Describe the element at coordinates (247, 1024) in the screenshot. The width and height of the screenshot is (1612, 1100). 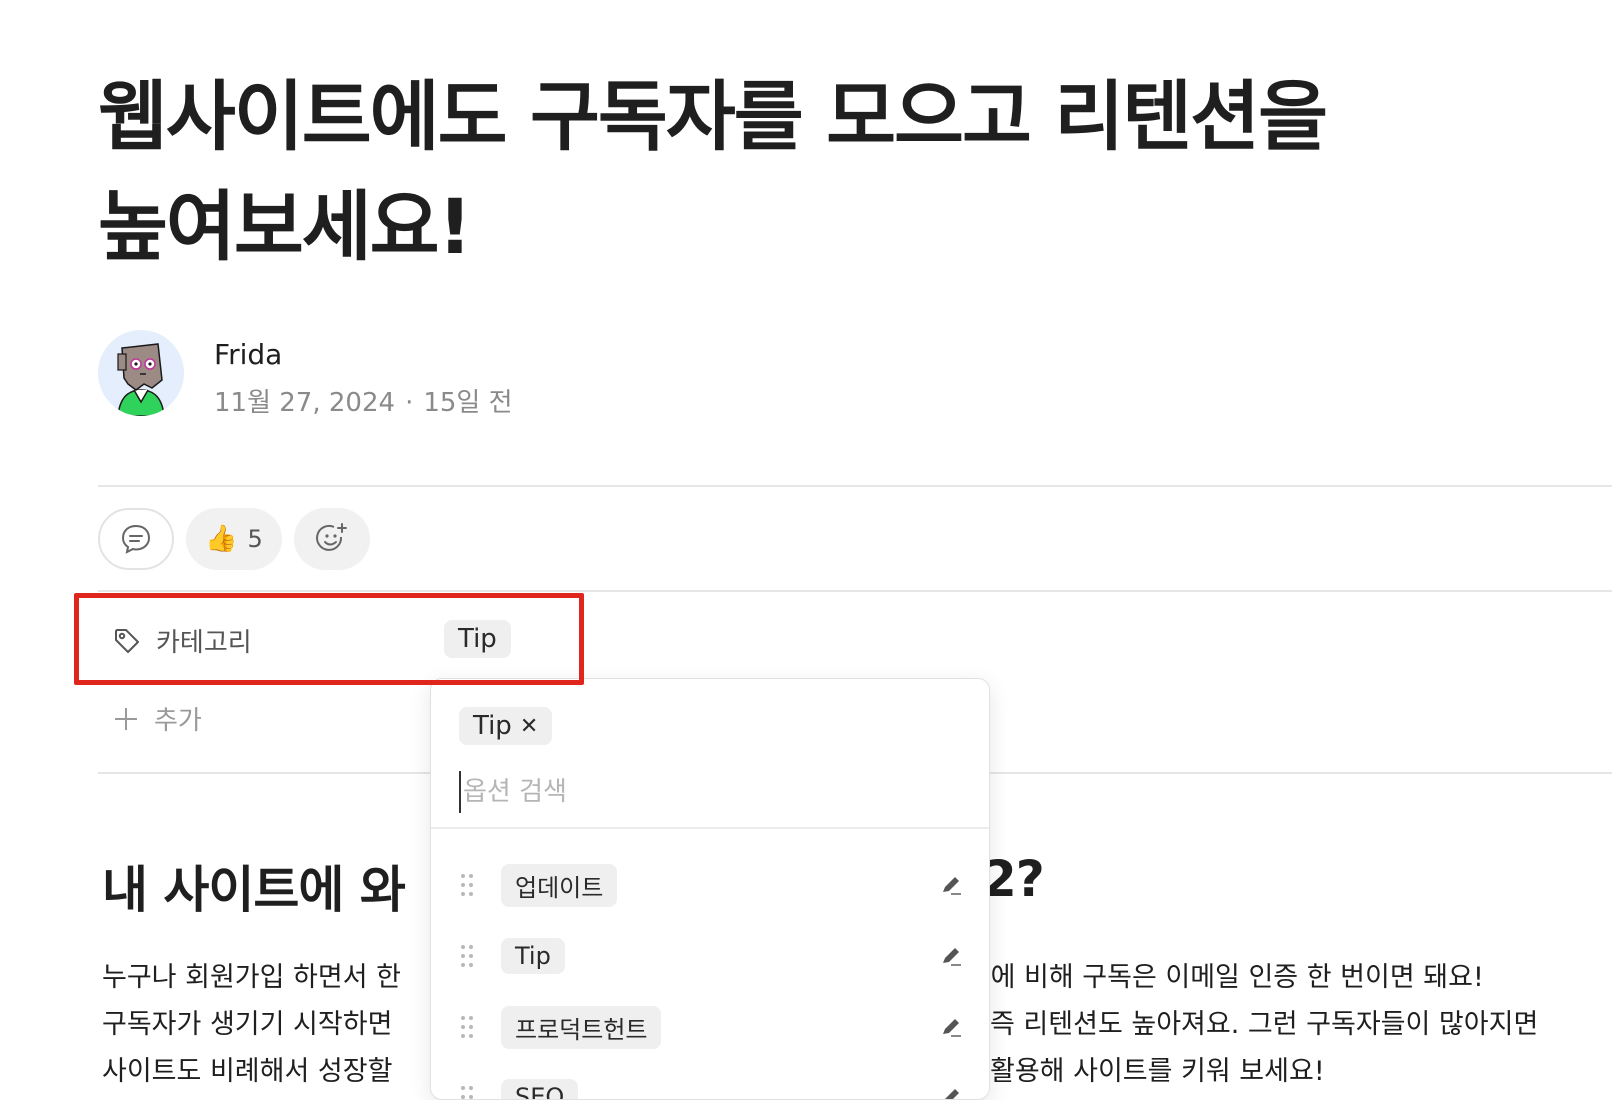
I see `paragraph-text: 구독자가 생기기 시작하면` at that location.